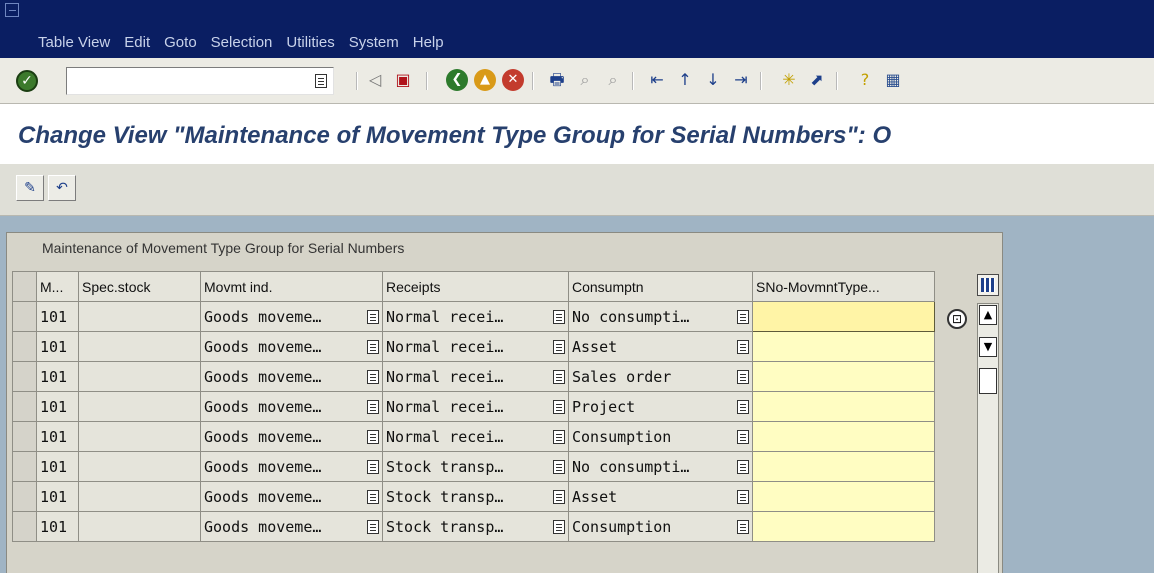 The width and height of the screenshot is (1154, 573). Describe the element at coordinates (180, 42) in the screenshot. I see `menu-goto: Goto` at that location.